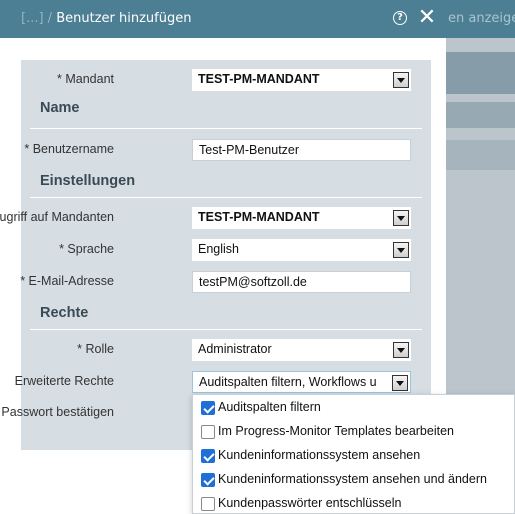 The height and width of the screenshot is (514, 515). I want to click on access-label: Zugriff auf Mandanten, so click(57, 217).